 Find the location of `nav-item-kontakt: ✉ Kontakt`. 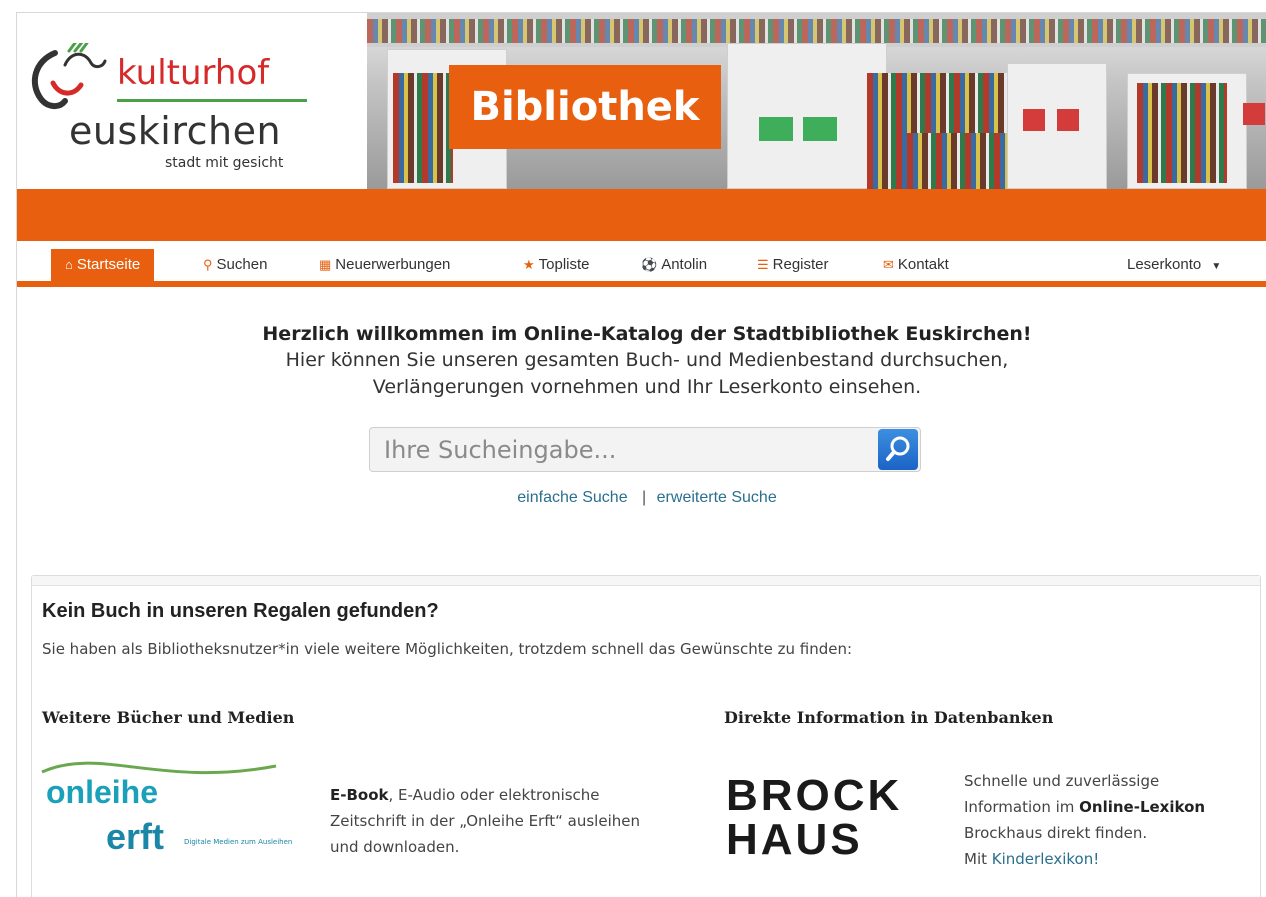

nav-item-kontakt: ✉ Kontakt is located at coordinates (916, 265).